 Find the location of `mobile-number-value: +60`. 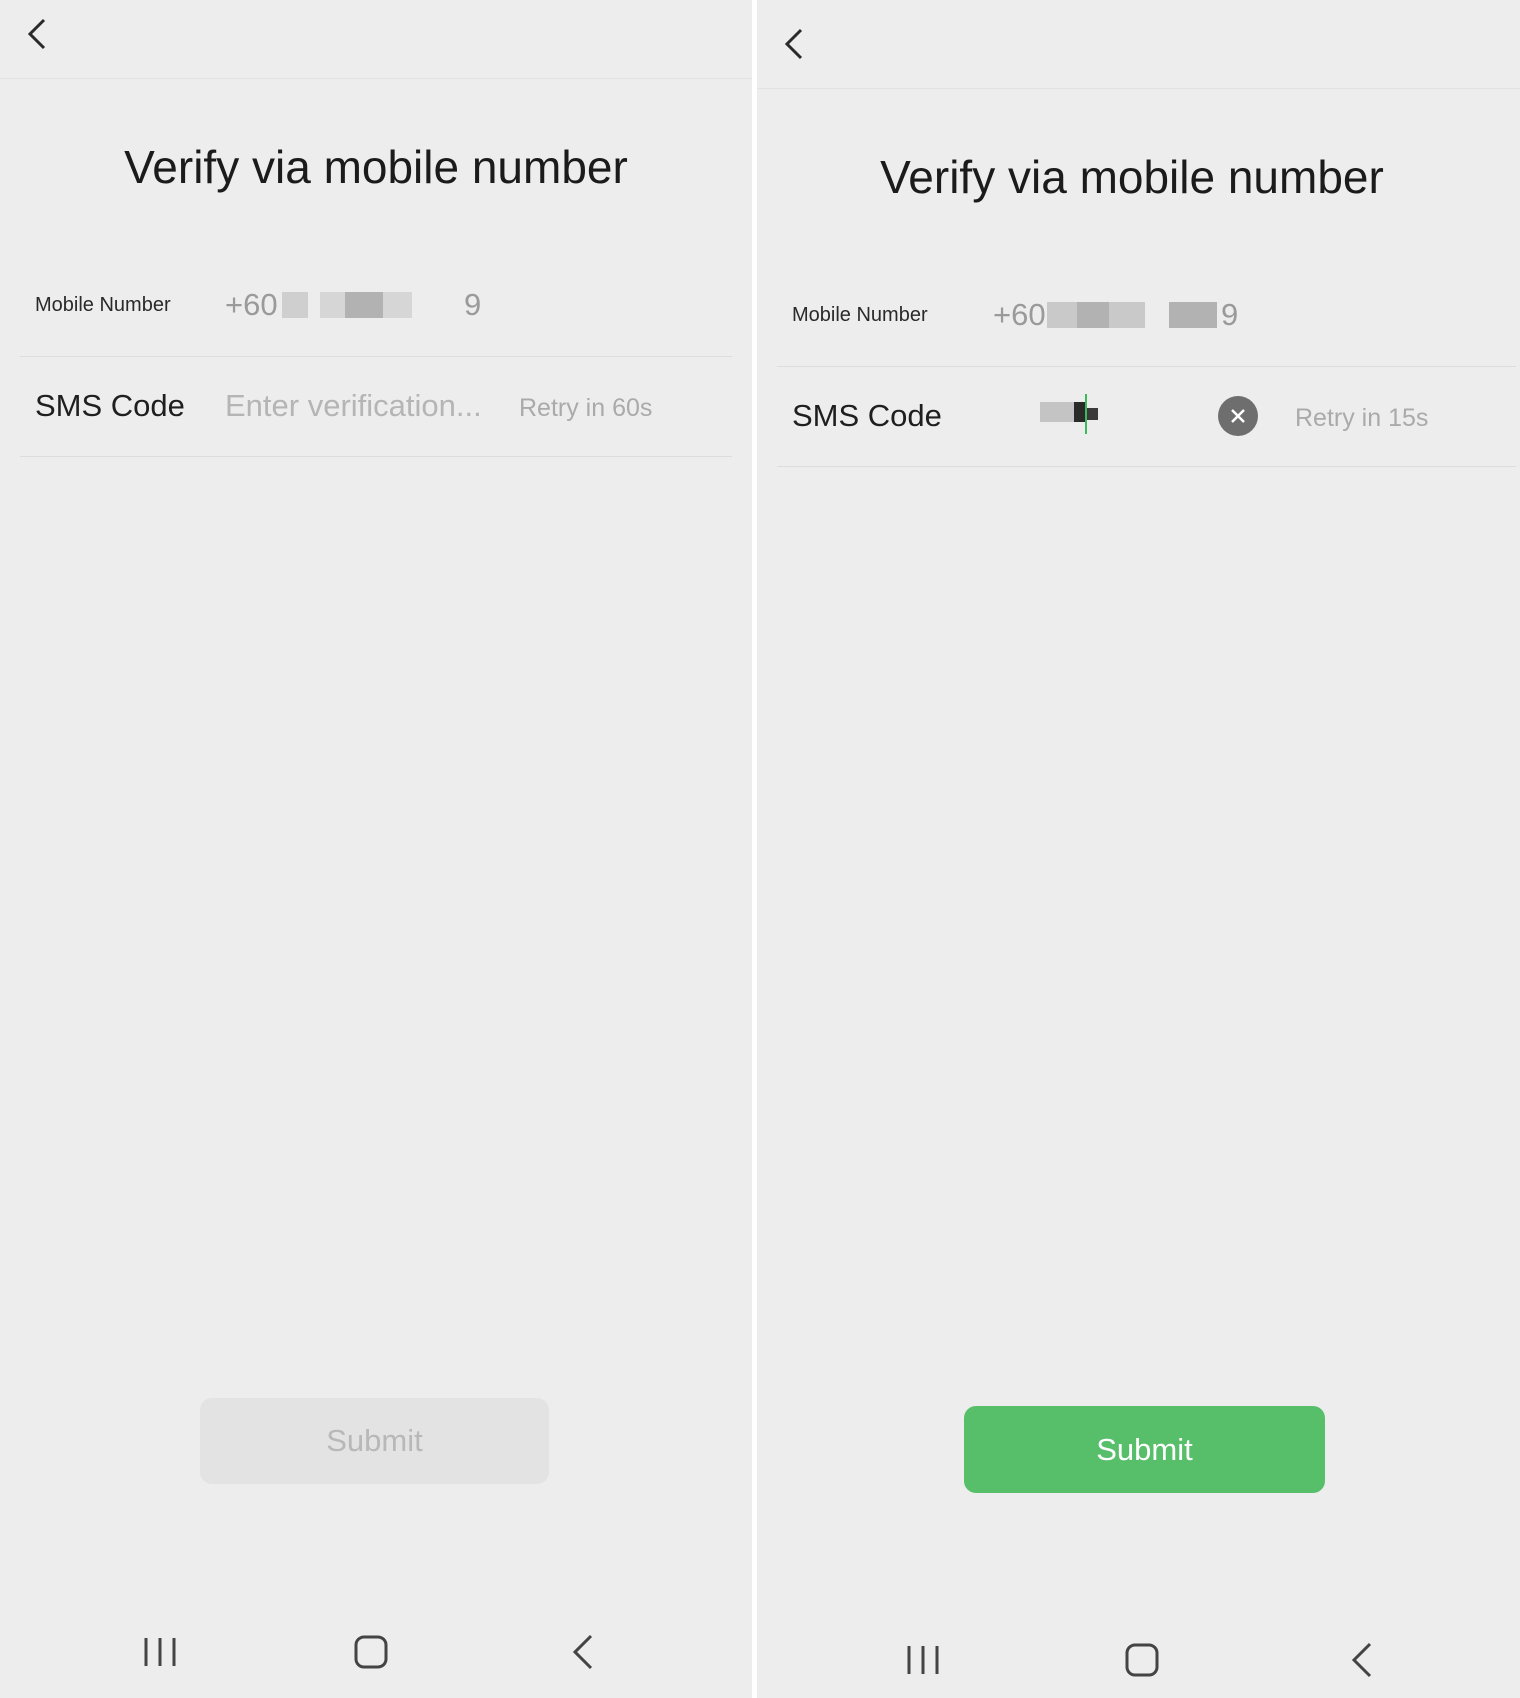

mobile-number-value: +60 is located at coordinates (251, 305).